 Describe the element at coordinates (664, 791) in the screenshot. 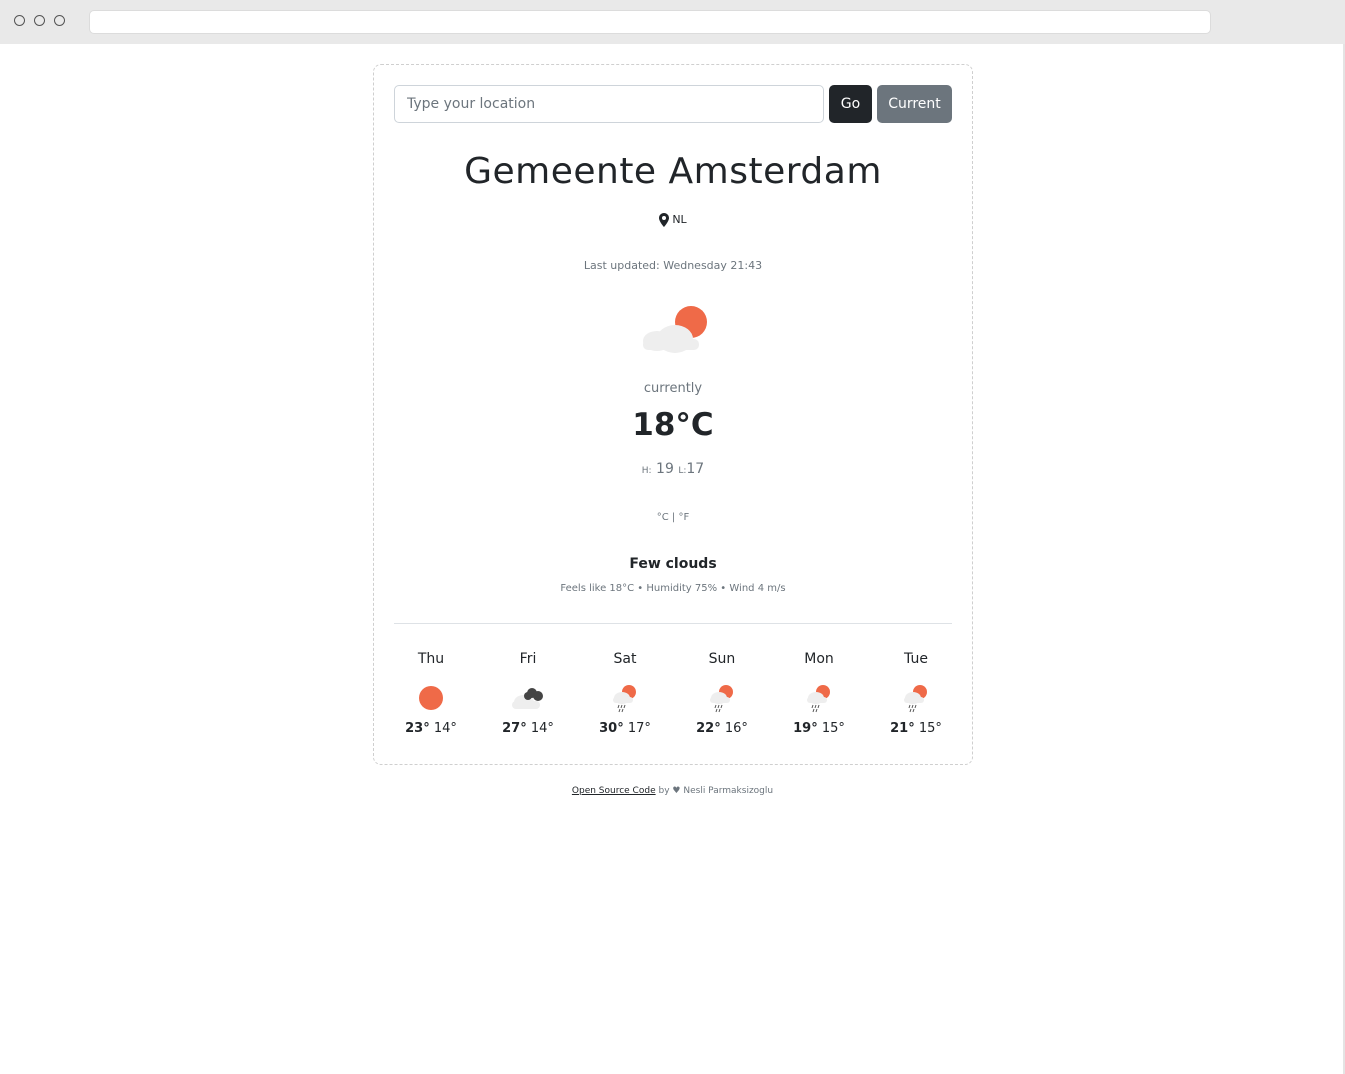

I see `footer-by: by` at that location.